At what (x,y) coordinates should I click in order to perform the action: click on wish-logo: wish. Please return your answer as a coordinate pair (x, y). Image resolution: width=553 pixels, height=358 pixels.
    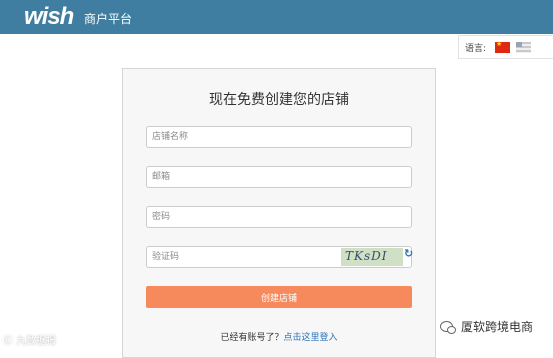
    Looking at the image, I should click on (49, 17).